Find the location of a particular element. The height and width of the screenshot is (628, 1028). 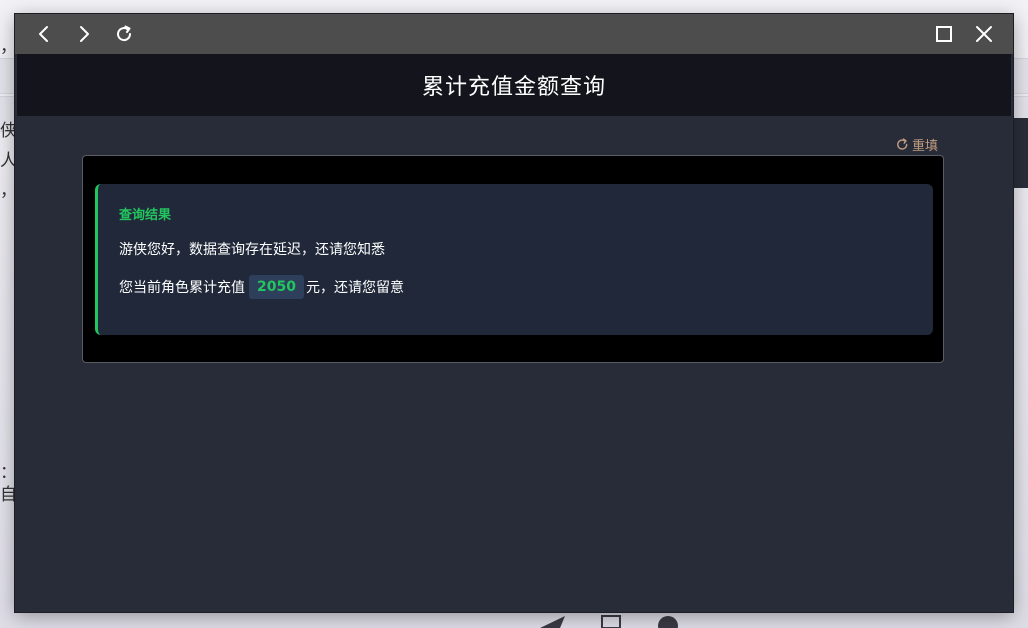

close-icon is located at coordinates (984, 34).